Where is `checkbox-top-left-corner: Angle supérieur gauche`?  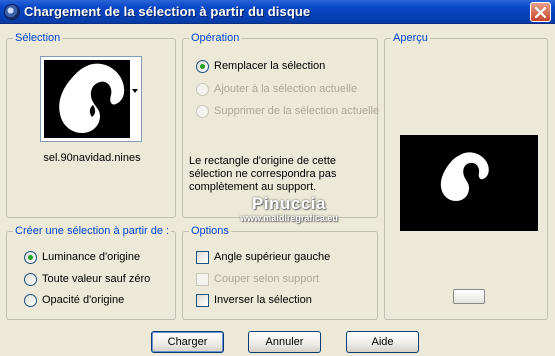
checkbox-top-left-corner: Angle supérieur gauche is located at coordinates (263, 257).